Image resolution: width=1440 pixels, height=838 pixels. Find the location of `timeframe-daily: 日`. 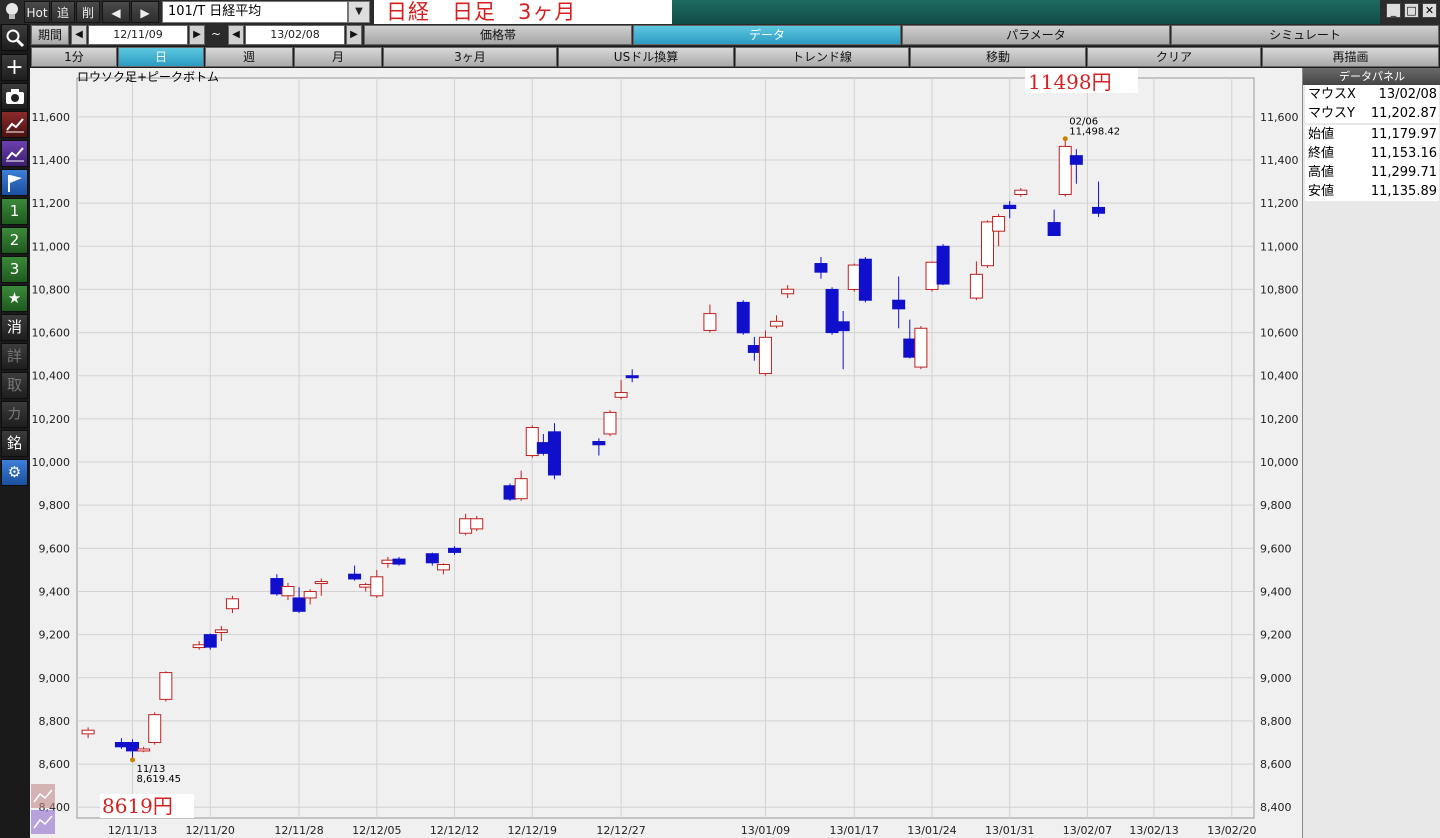

timeframe-daily: 日 is located at coordinates (161, 57).